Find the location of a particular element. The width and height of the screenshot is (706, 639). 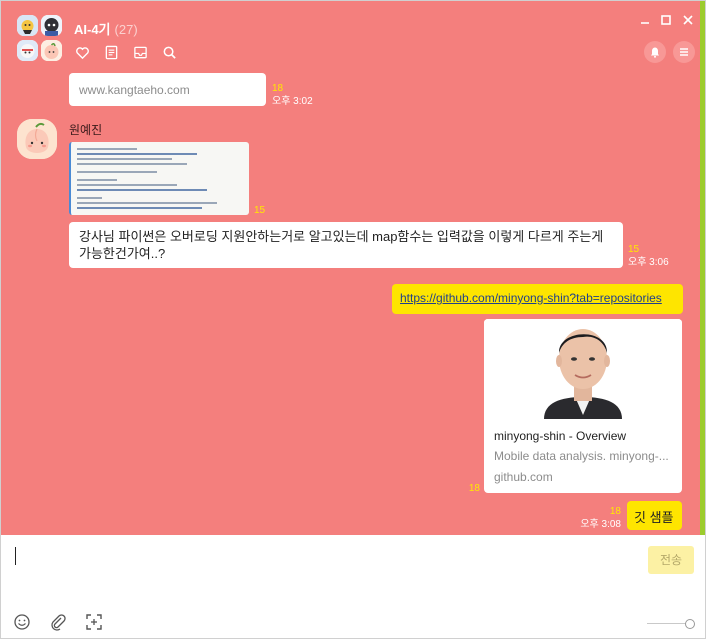

slider-thumb is located at coordinates (690, 624).